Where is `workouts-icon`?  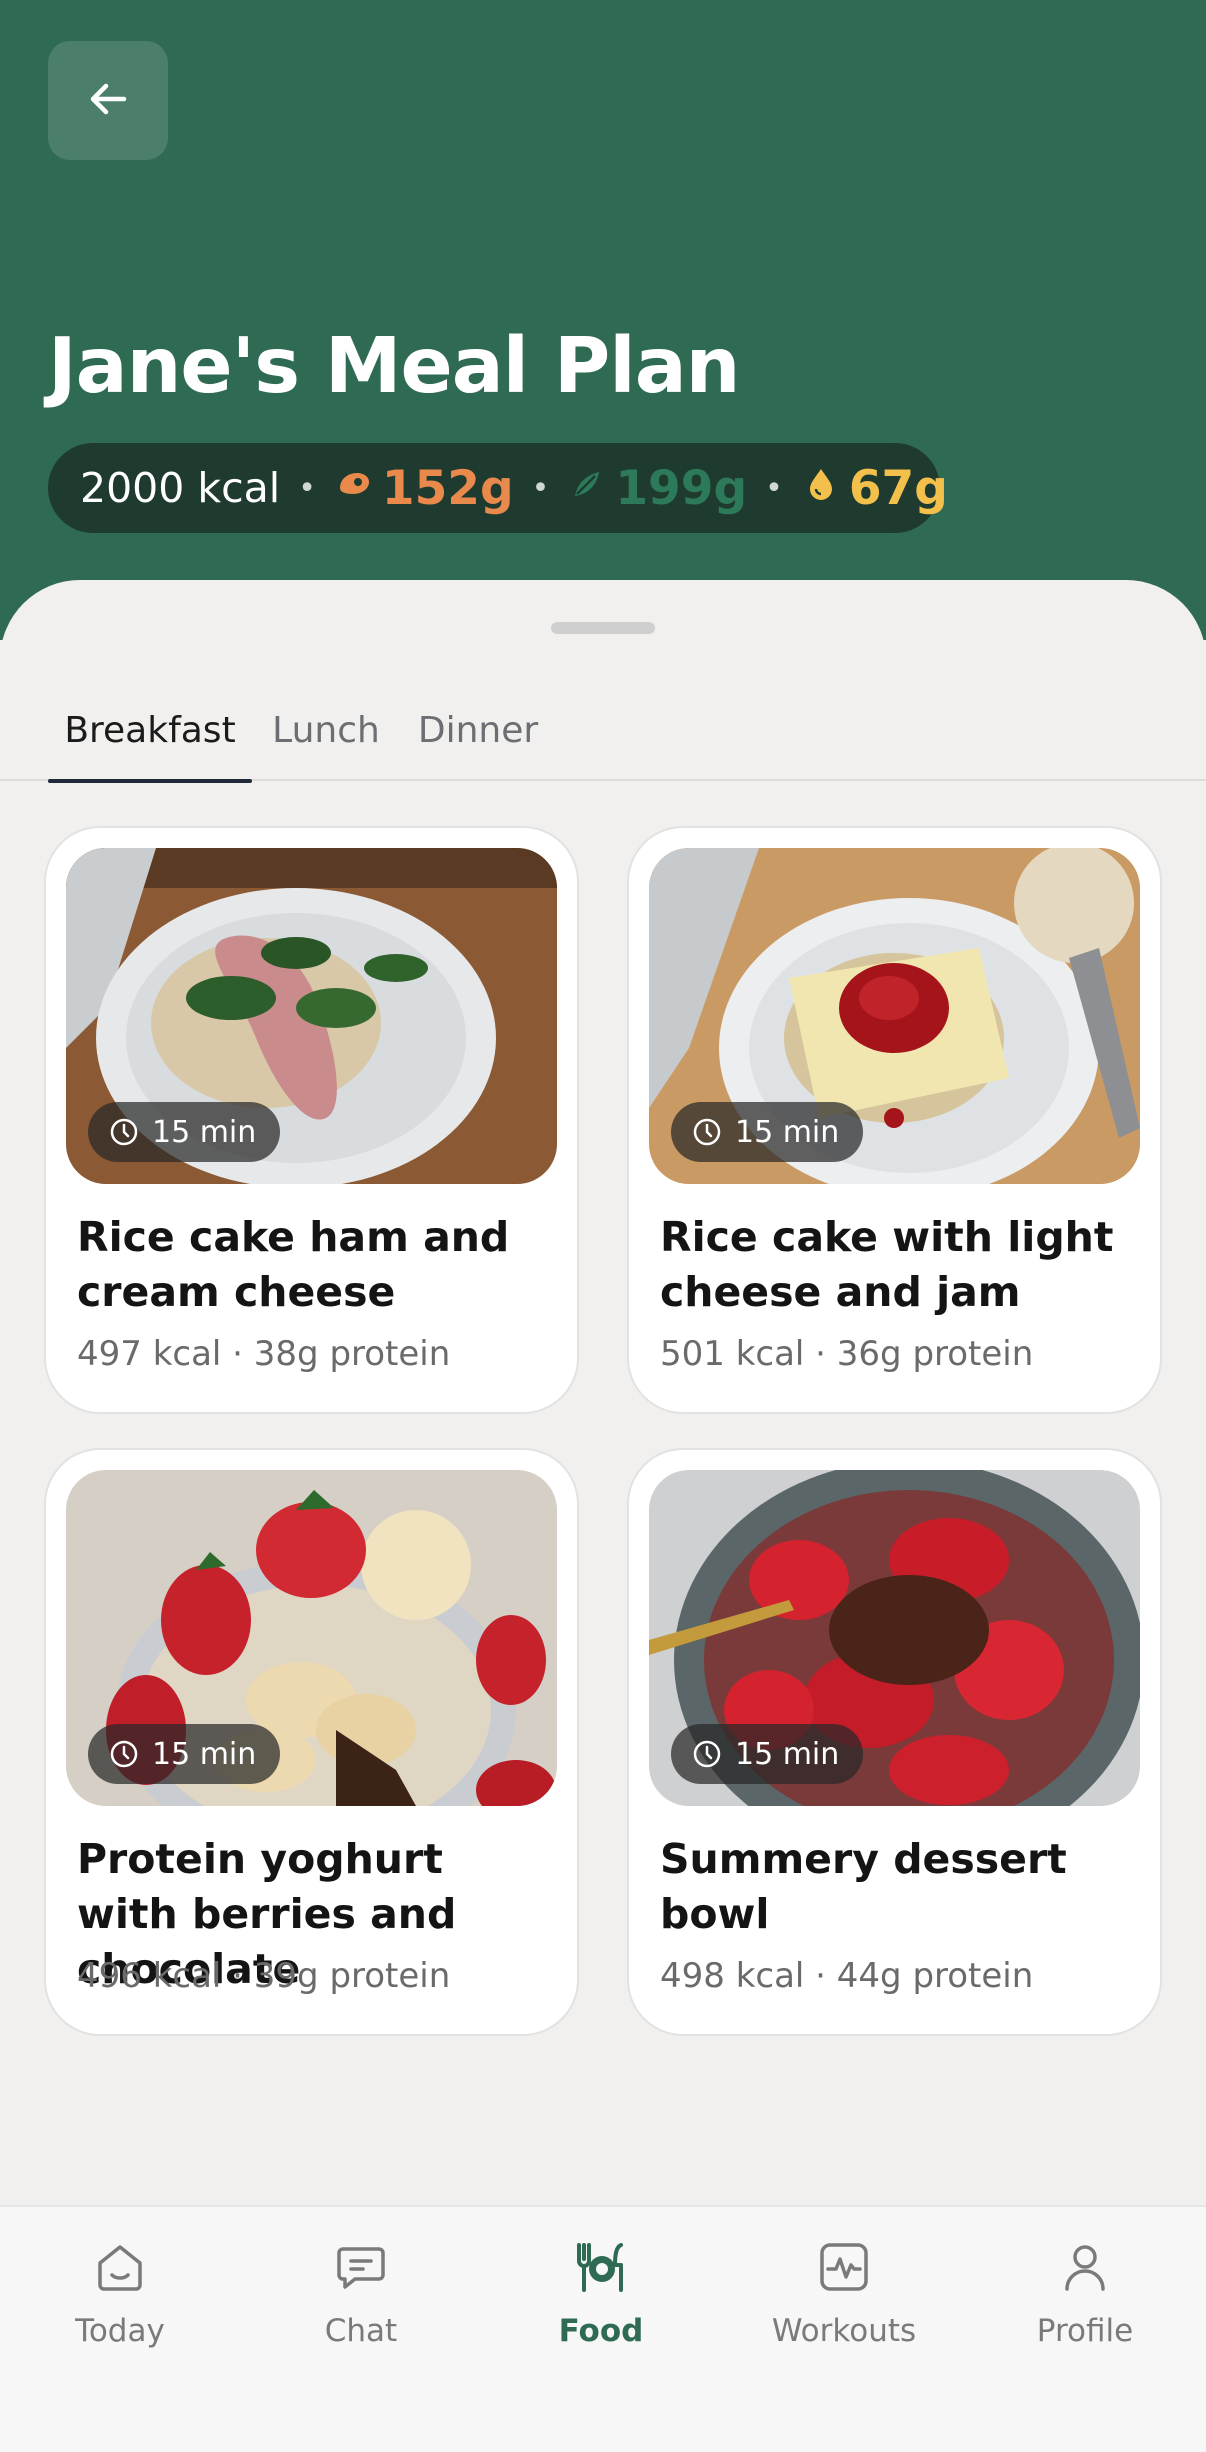 workouts-icon is located at coordinates (844, 2267).